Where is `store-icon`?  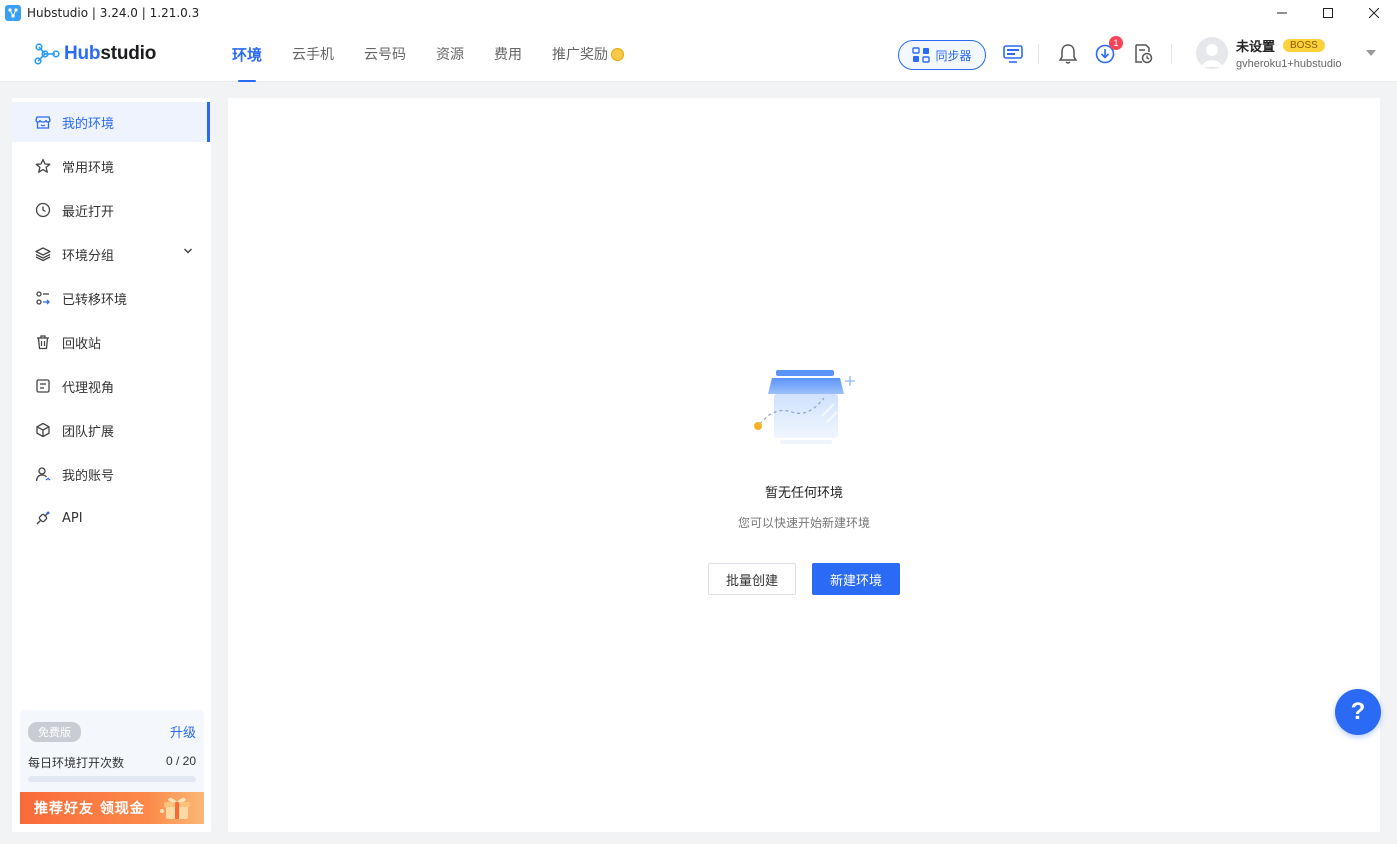
store-icon is located at coordinates (43, 122).